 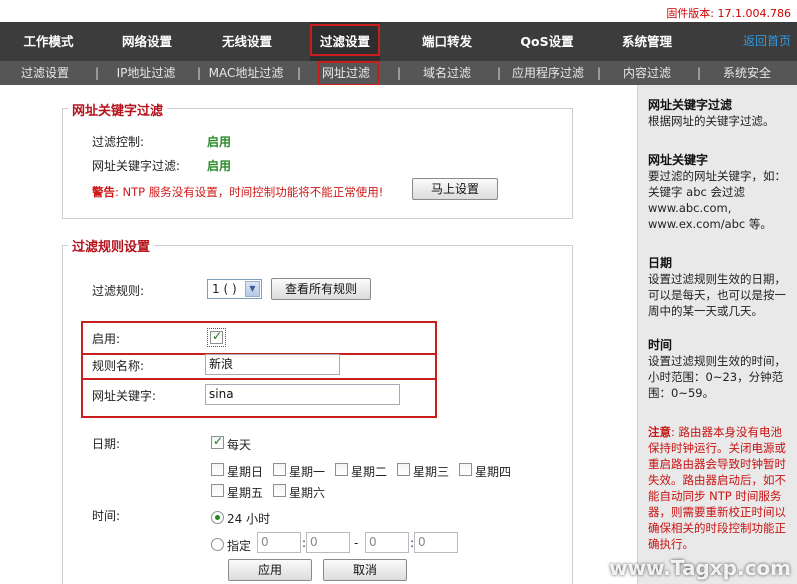 I want to click on help-title-date: 日期, so click(x=660, y=263).